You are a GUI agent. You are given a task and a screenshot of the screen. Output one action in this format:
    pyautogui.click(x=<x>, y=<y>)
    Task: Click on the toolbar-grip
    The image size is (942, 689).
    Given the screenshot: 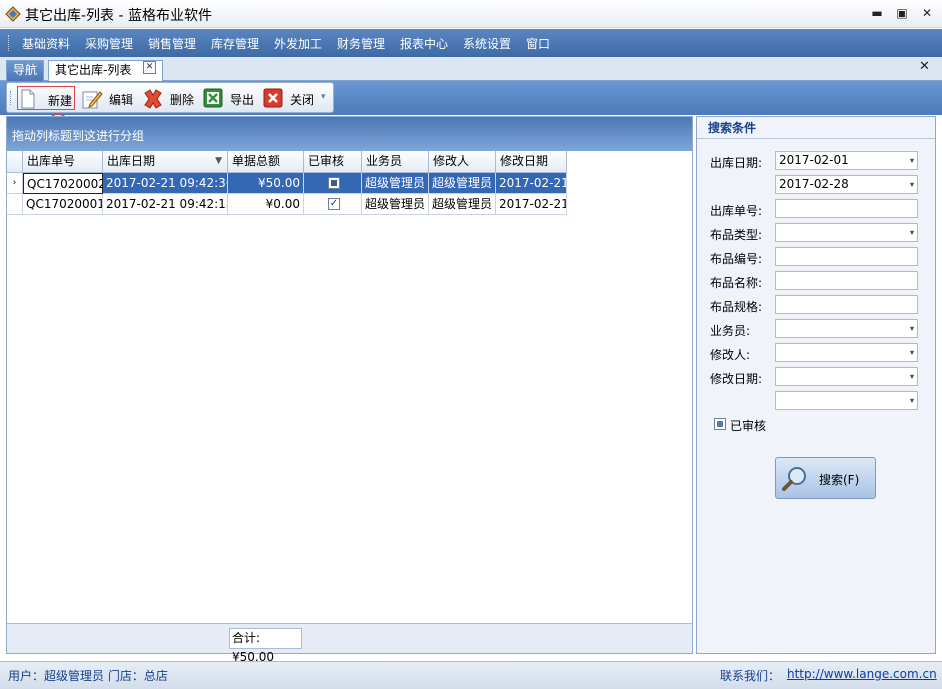 What is the action you would take?
    pyautogui.click(x=11, y=98)
    